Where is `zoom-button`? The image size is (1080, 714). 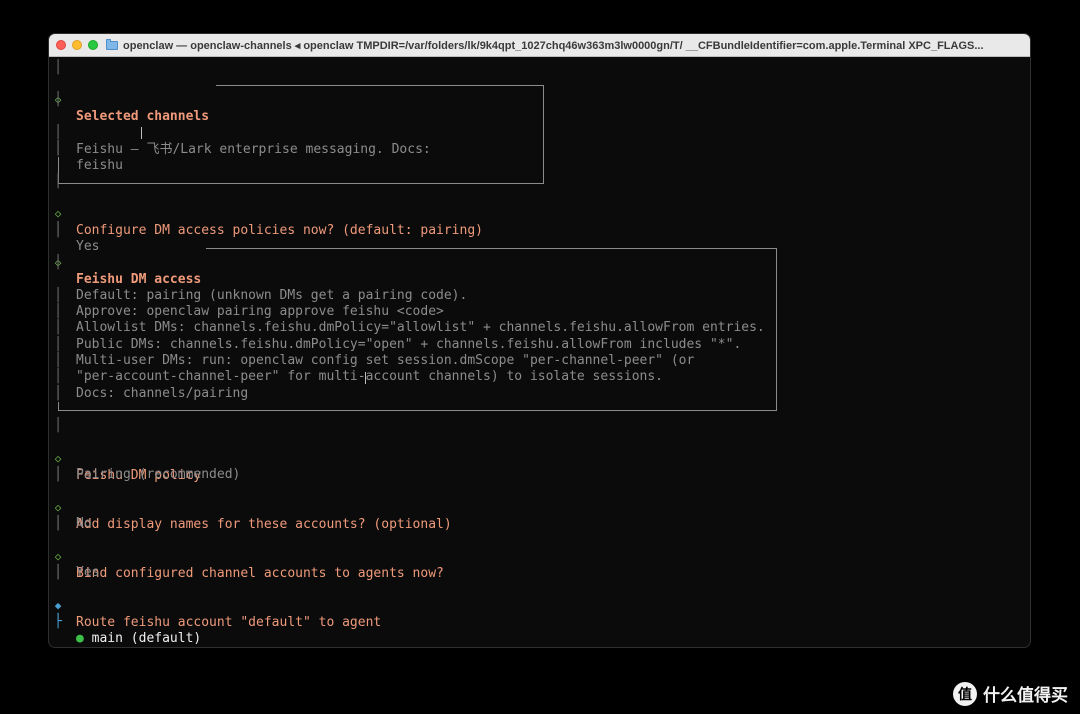 zoom-button is located at coordinates (93, 45).